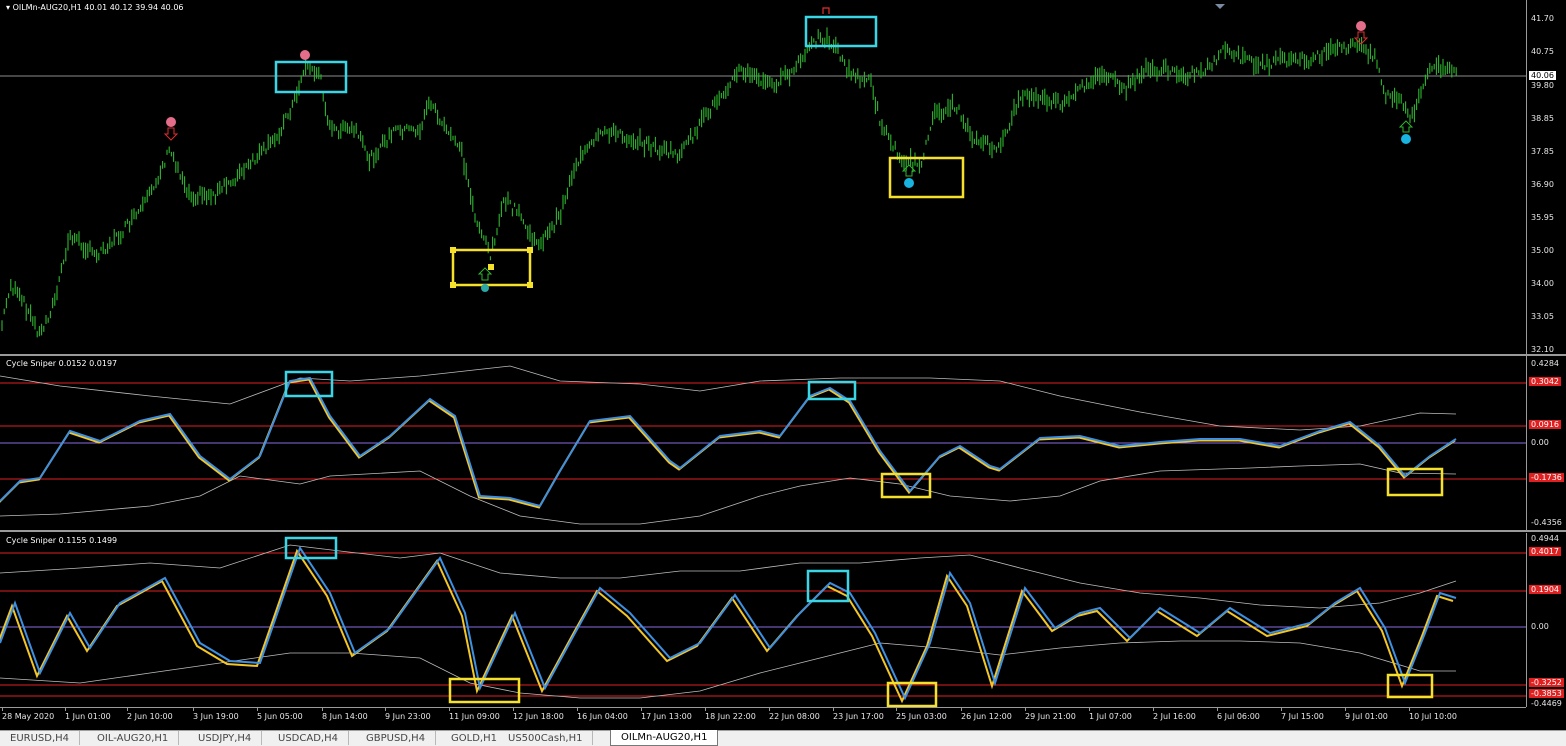 This screenshot has height=746, width=1566. I want to click on price-tick: 40.75, so click(1542, 51).